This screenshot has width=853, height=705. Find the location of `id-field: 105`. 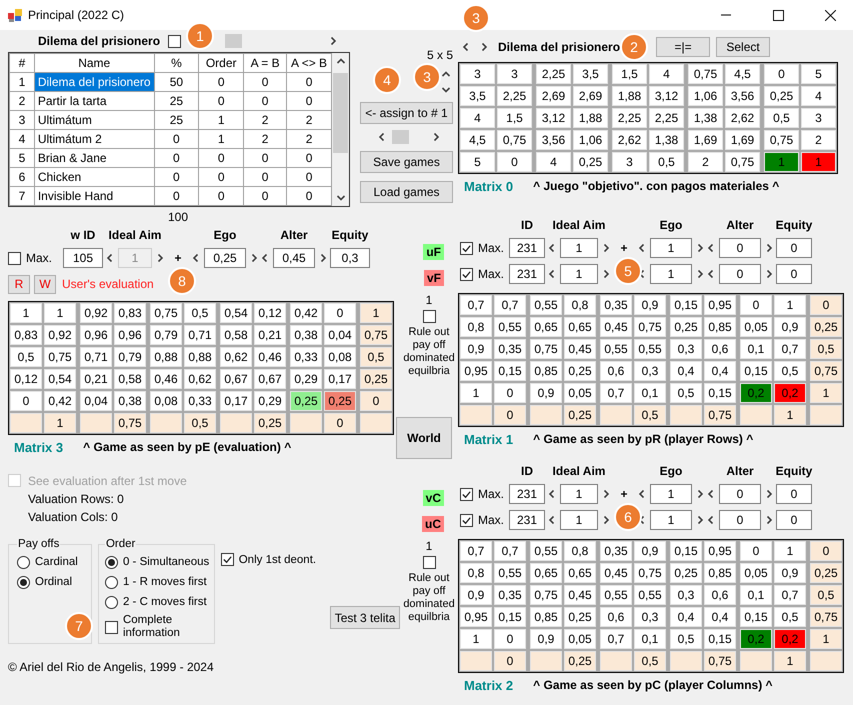

id-field: 105 is located at coordinates (83, 258).